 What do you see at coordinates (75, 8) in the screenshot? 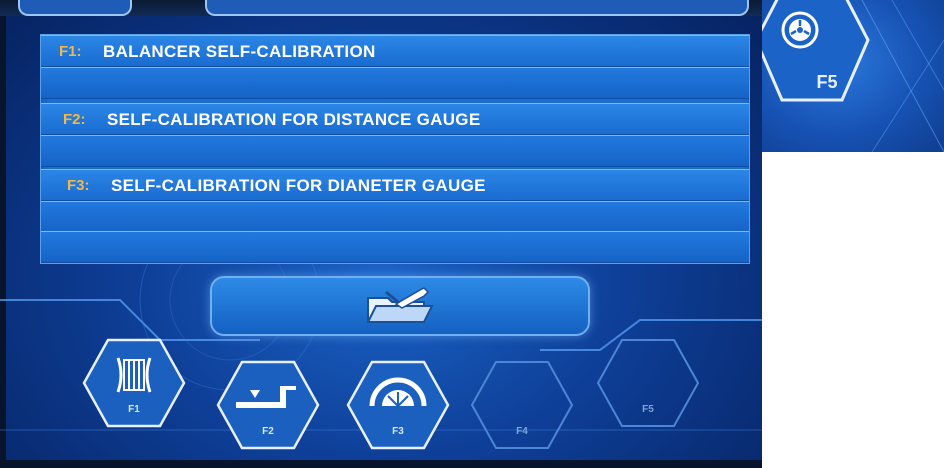
I see `top-tab-left` at bounding box center [75, 8].